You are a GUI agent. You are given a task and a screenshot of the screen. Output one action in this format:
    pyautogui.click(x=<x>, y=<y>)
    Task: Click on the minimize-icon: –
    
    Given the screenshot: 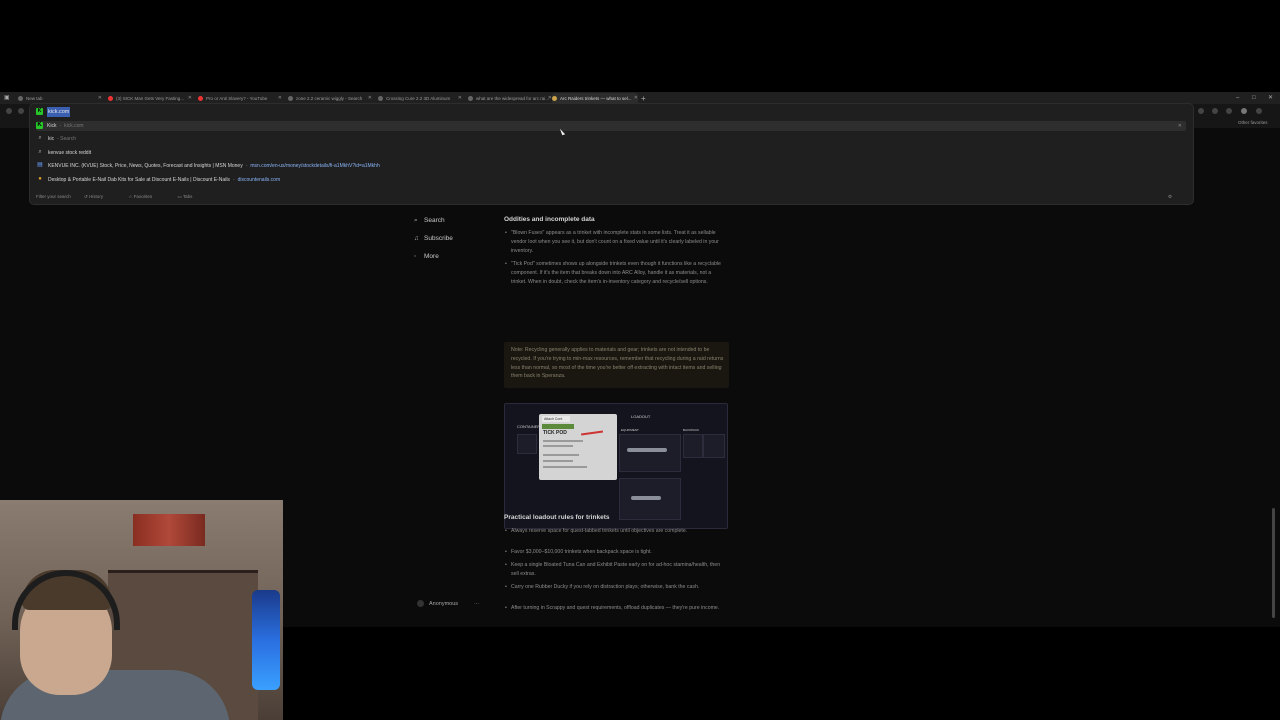 What is the action you would take?
    pyautogui.click(x=1237, y=98)
    